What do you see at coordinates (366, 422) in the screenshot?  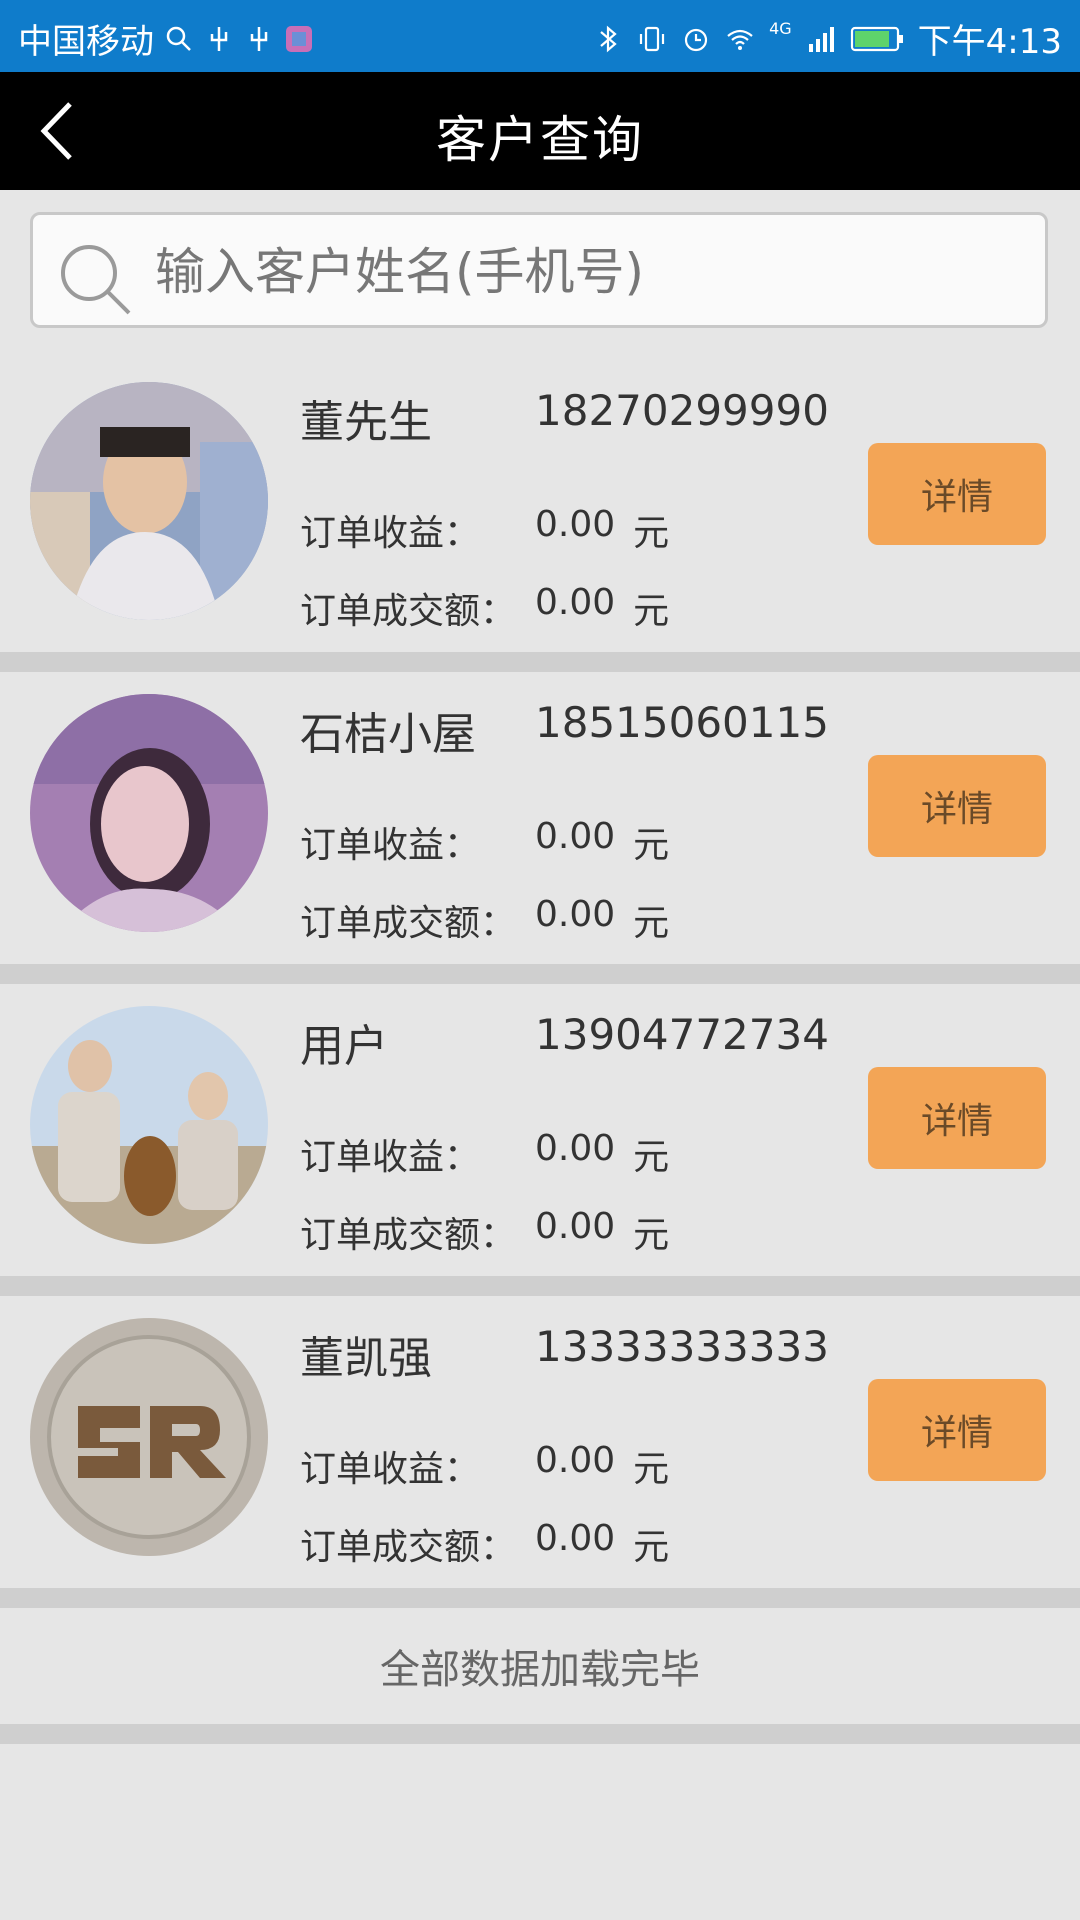 I see `customer-name: 董先生` at bounding box center [366, 422].